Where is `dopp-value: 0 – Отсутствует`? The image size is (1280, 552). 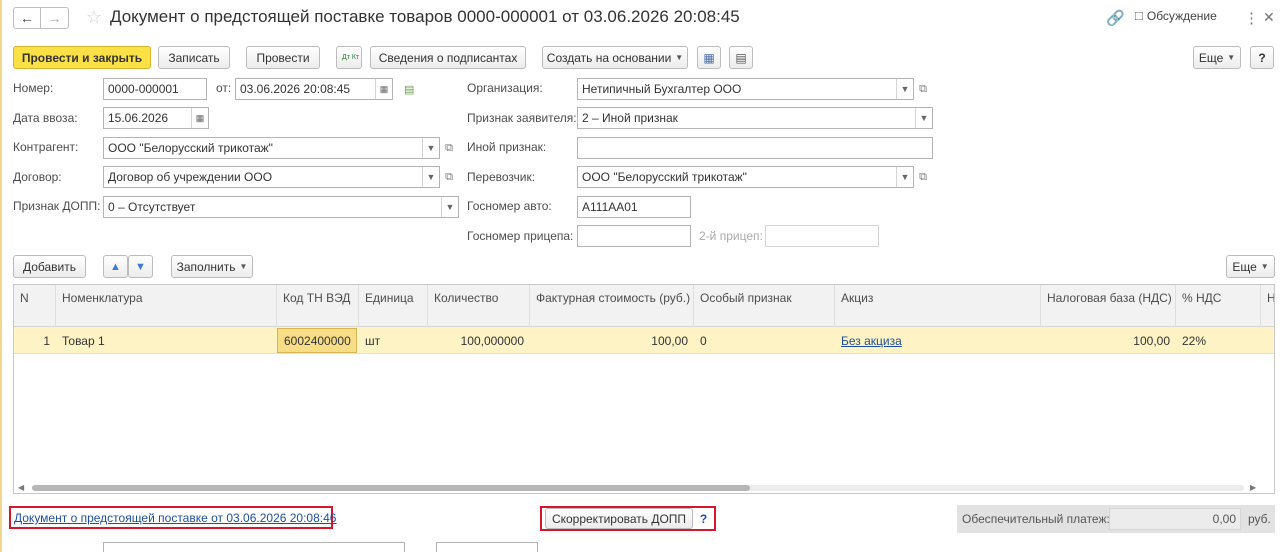
dopp-value: 0 – Отсутствует is located at coordinates (152, 207).